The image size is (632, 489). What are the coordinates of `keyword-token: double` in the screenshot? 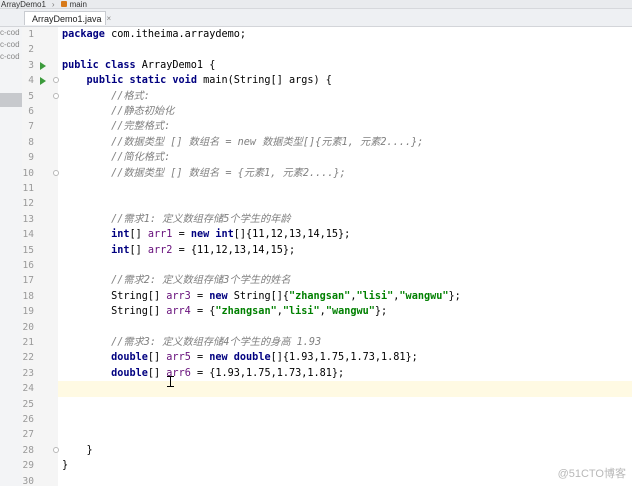 It's located at (129, 358).